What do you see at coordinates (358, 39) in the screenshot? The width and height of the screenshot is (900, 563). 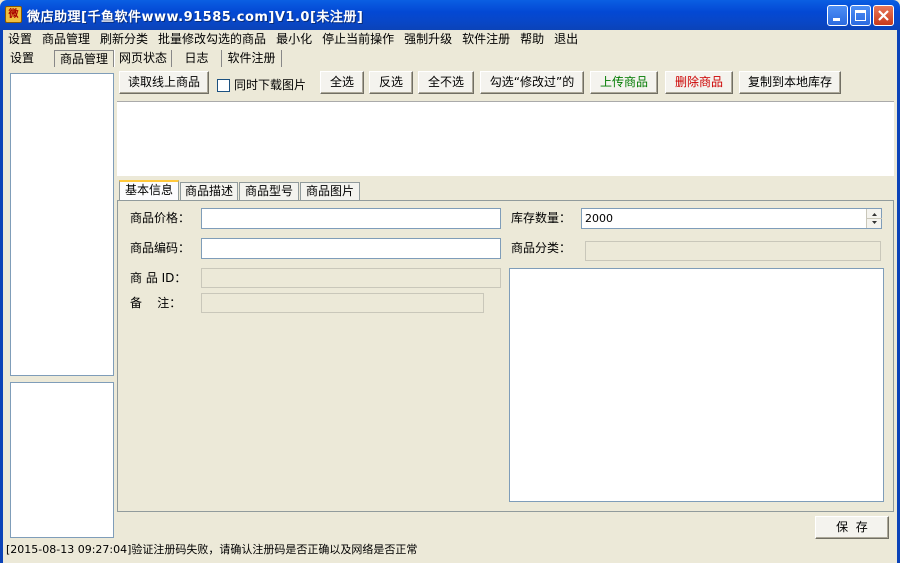 I see `menu-stop-operation: 停止当前操作` at bounding box center [358, 39].